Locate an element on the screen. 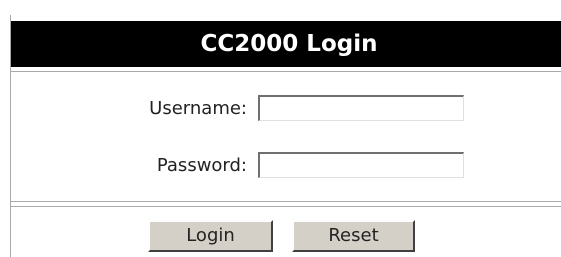  username-row: Username: is located at coordinates (286, 109).